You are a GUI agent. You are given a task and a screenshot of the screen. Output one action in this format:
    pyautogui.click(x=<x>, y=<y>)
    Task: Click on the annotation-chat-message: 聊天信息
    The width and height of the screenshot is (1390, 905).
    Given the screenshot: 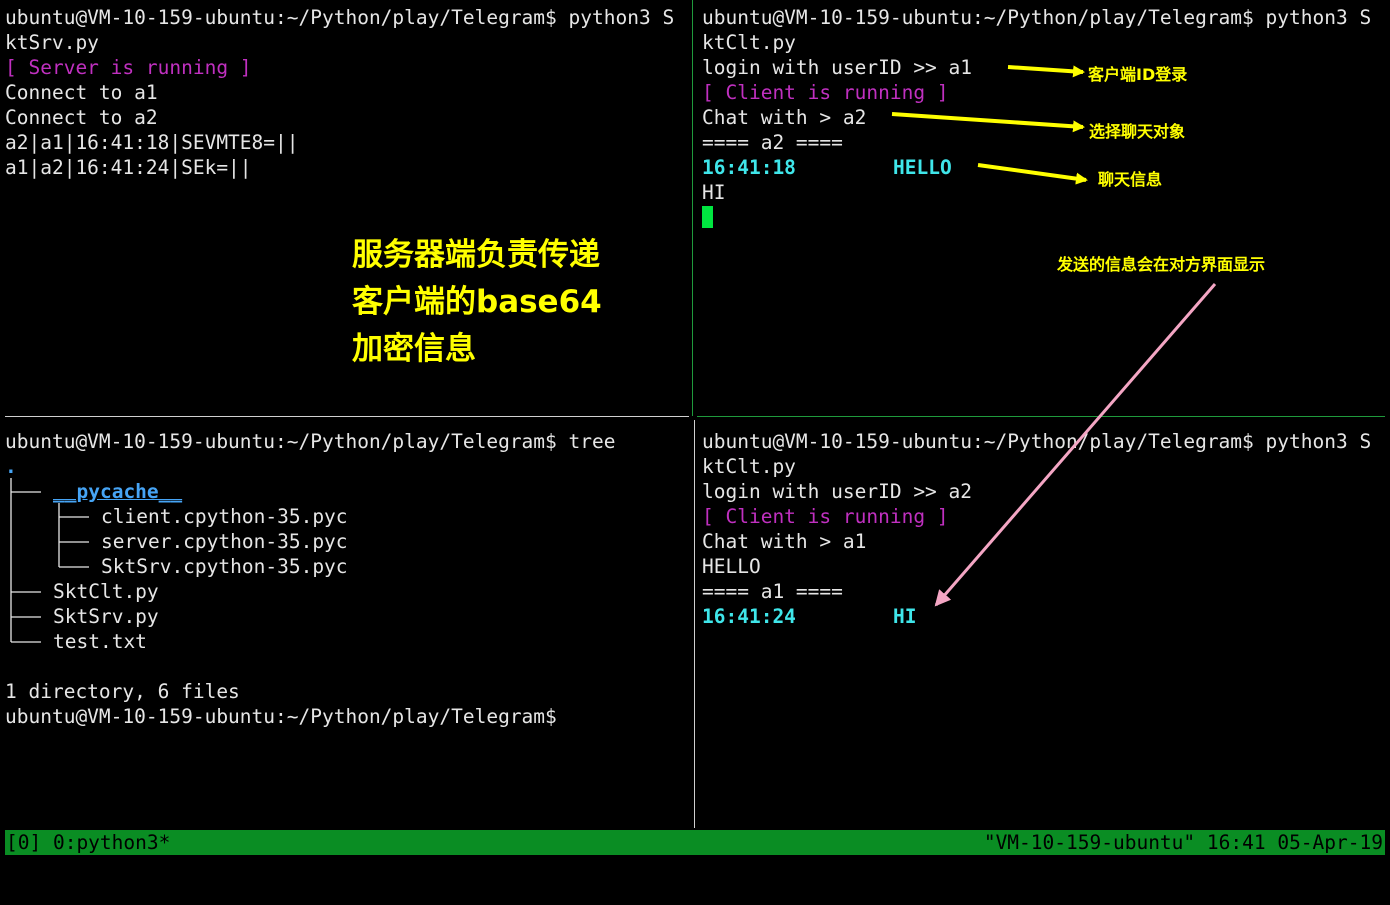 What is the action you would take?
    pyautogui.click(x=1130, y=179)
    